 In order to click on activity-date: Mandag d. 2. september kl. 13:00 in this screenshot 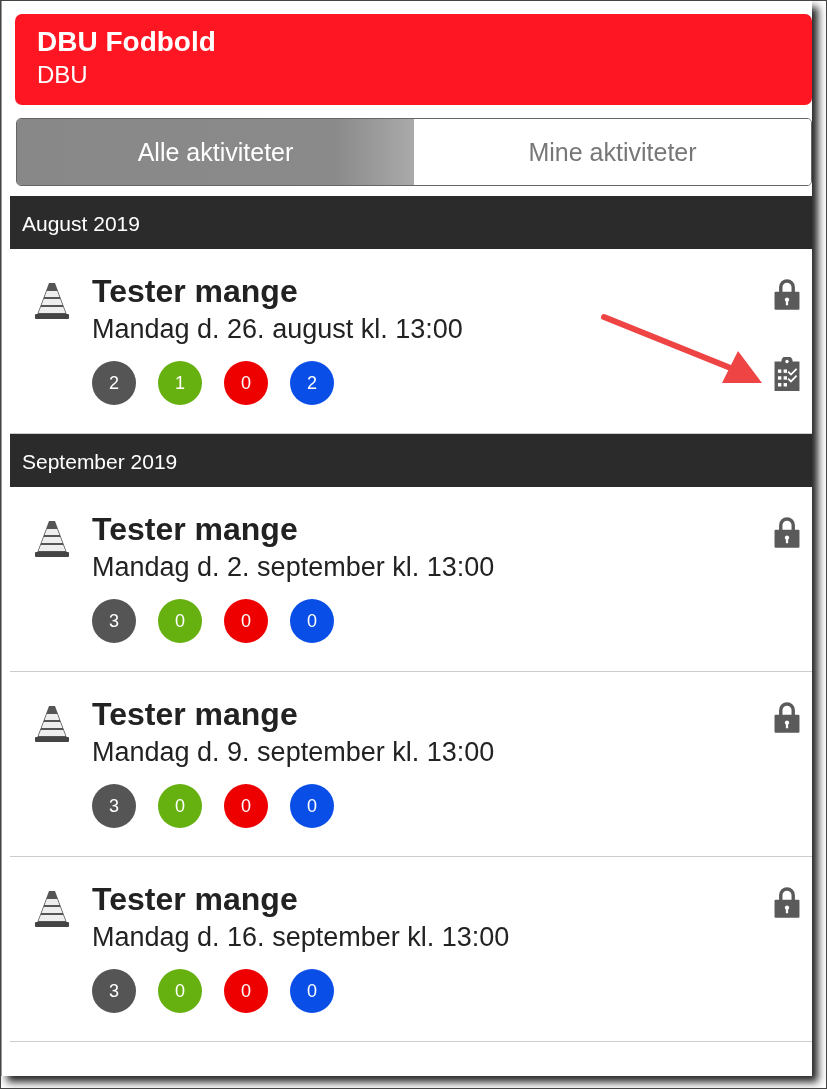, I will do `click(294, 567)`.